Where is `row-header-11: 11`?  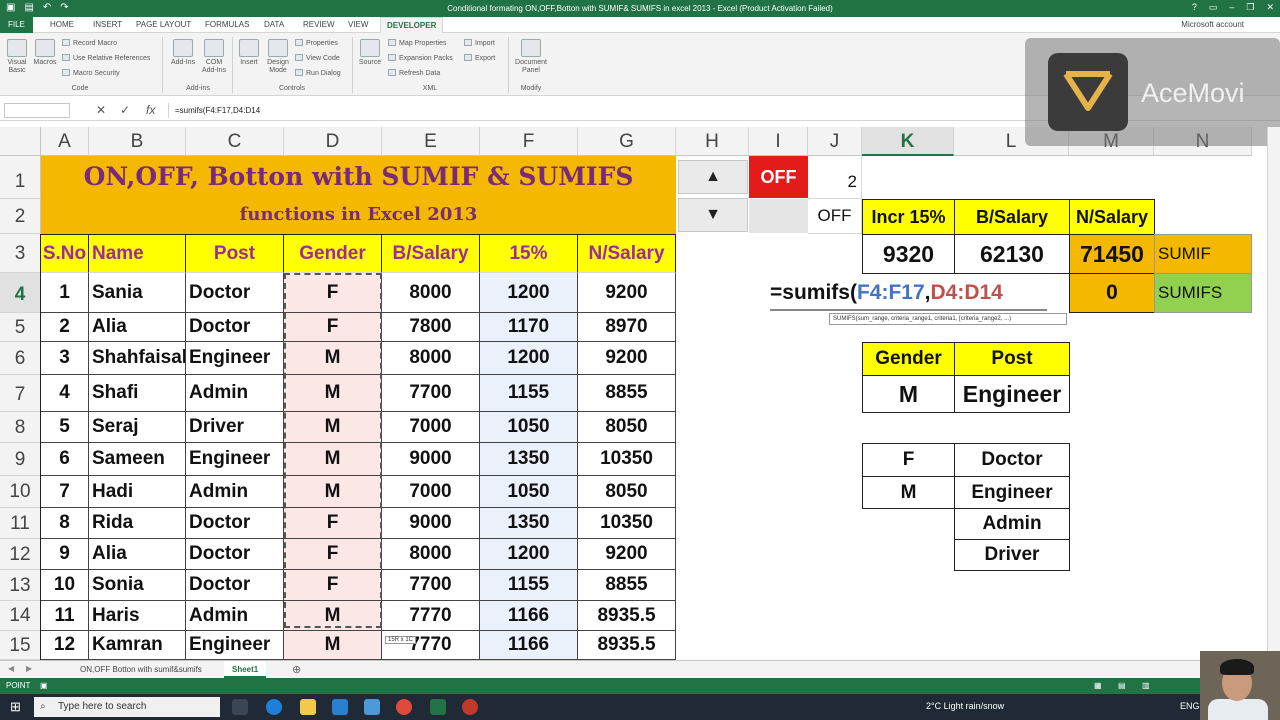
row-header-11: 11 is located at coordinates (20, 523).